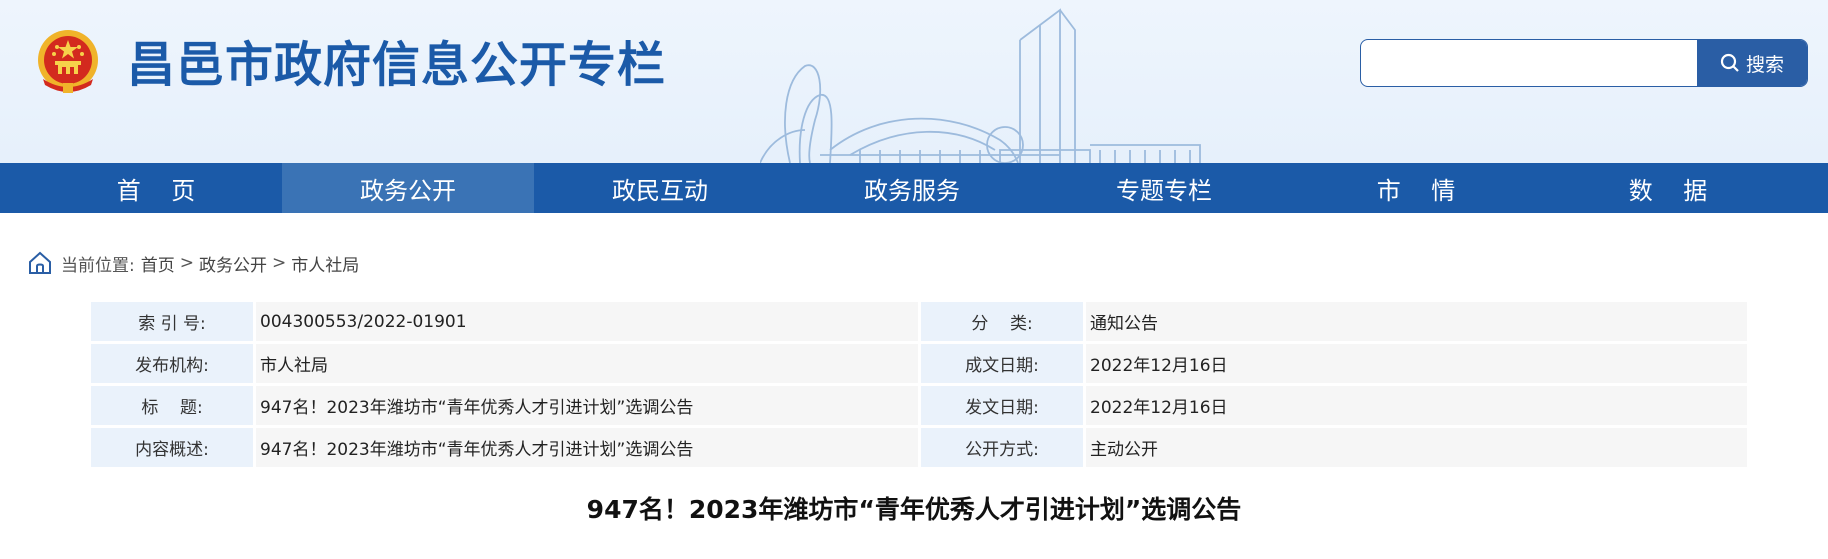  What do you see at coordinates (587, 363) in the screenshot?
I see `meta-value-publisher: 市人社局` at bounding box center [587, 363].